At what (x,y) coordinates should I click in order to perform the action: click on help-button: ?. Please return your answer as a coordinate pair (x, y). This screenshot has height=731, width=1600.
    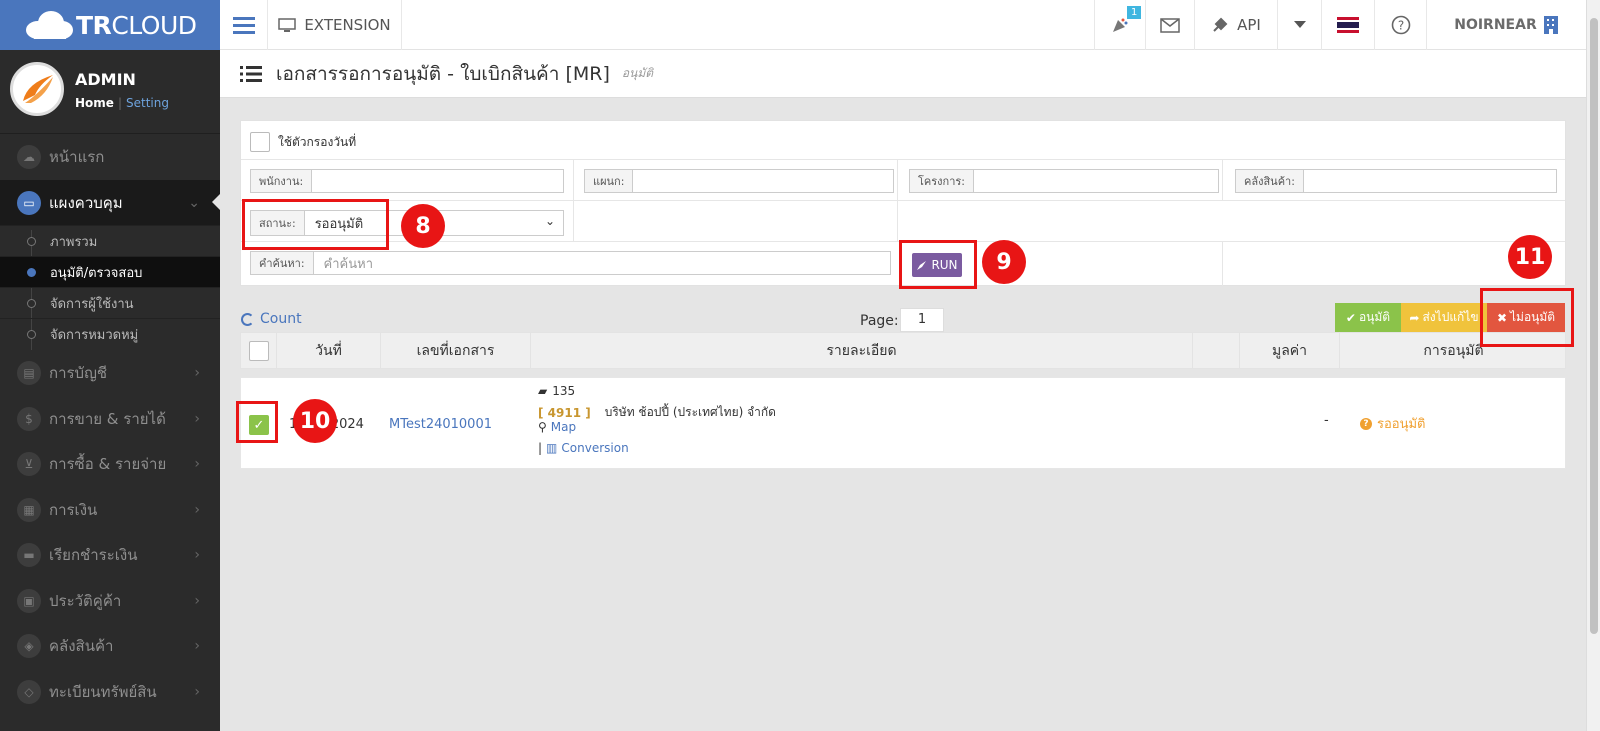
    Looking at the image, I should click on (1400, 25).